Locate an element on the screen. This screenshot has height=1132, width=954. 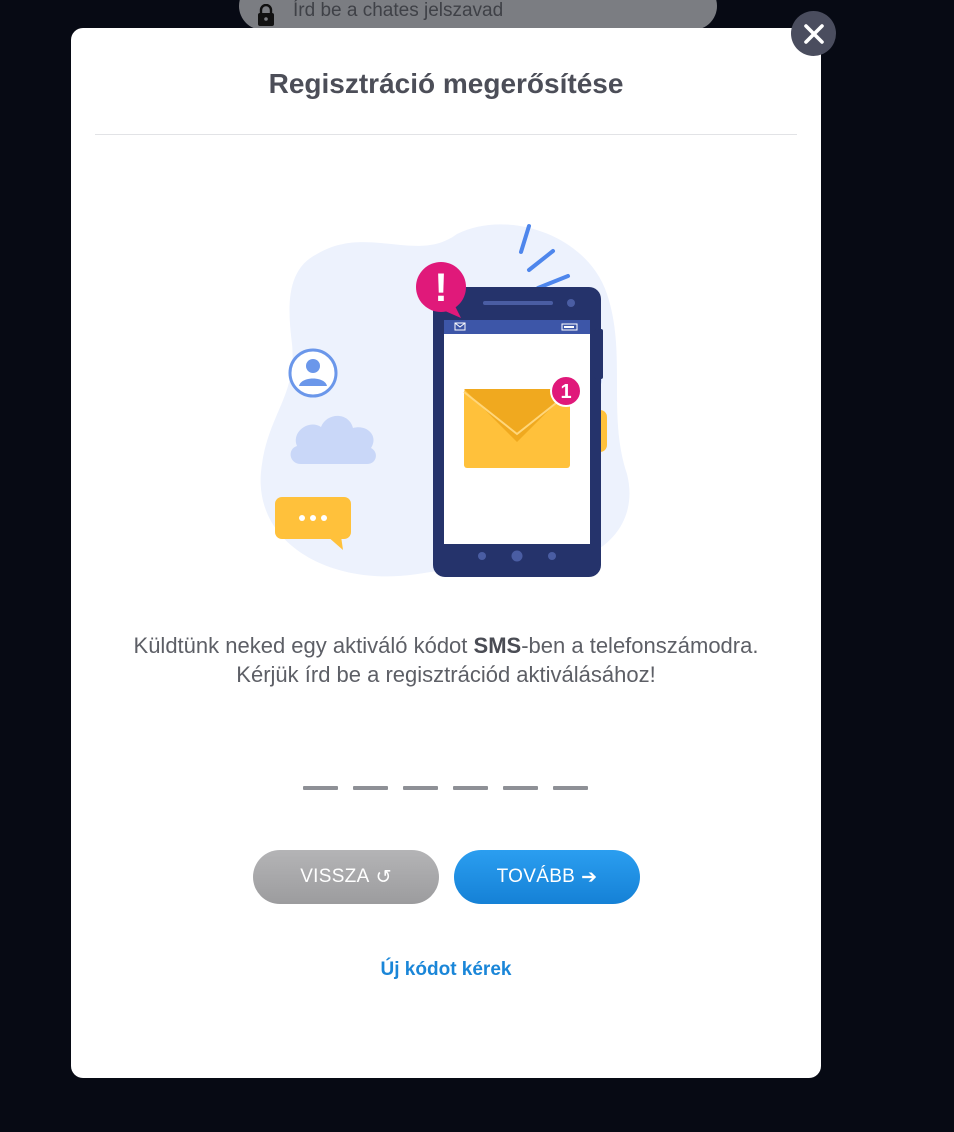
user-icon is located at coordinates (313, 373).